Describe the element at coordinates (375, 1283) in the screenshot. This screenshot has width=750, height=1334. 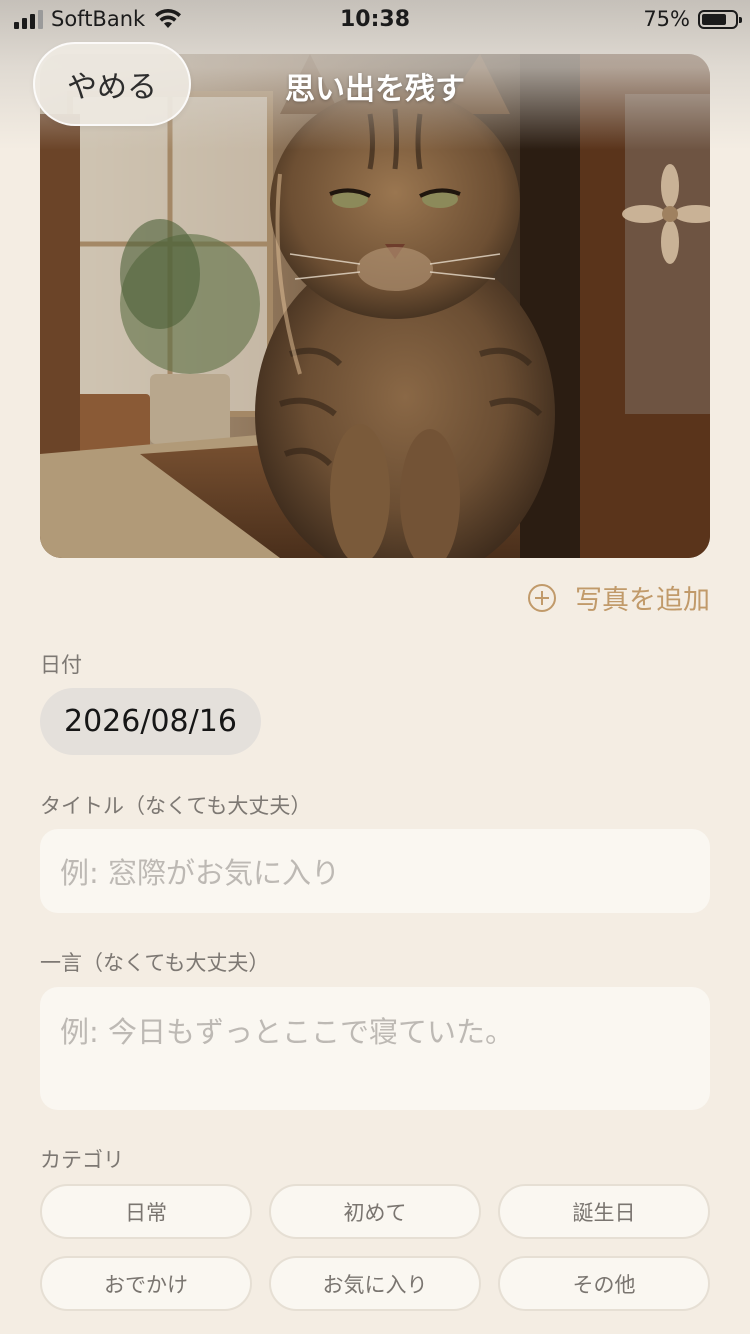
I see `category-chip-favorite: お気に入り` at that location.